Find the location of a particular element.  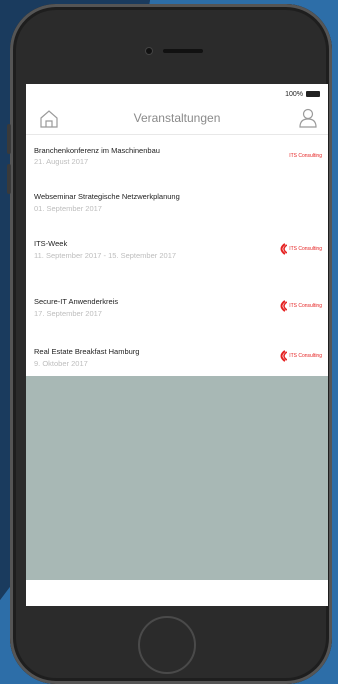

battery-icon is located at coordinates (313, 94).